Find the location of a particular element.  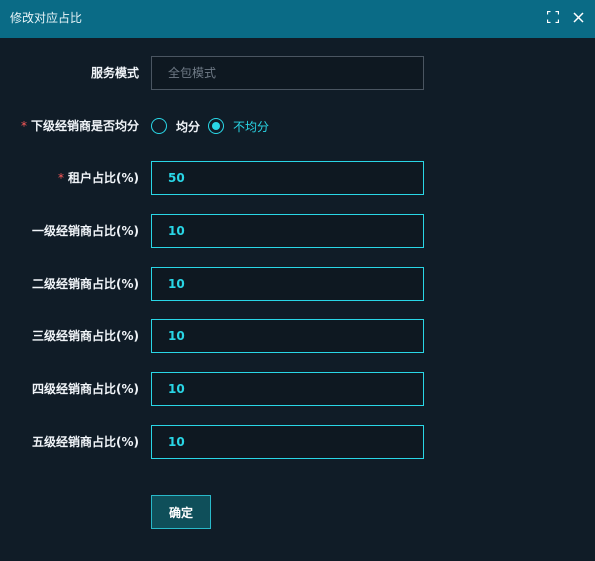

level3-ratio-input is located at coordinates (287, 336).